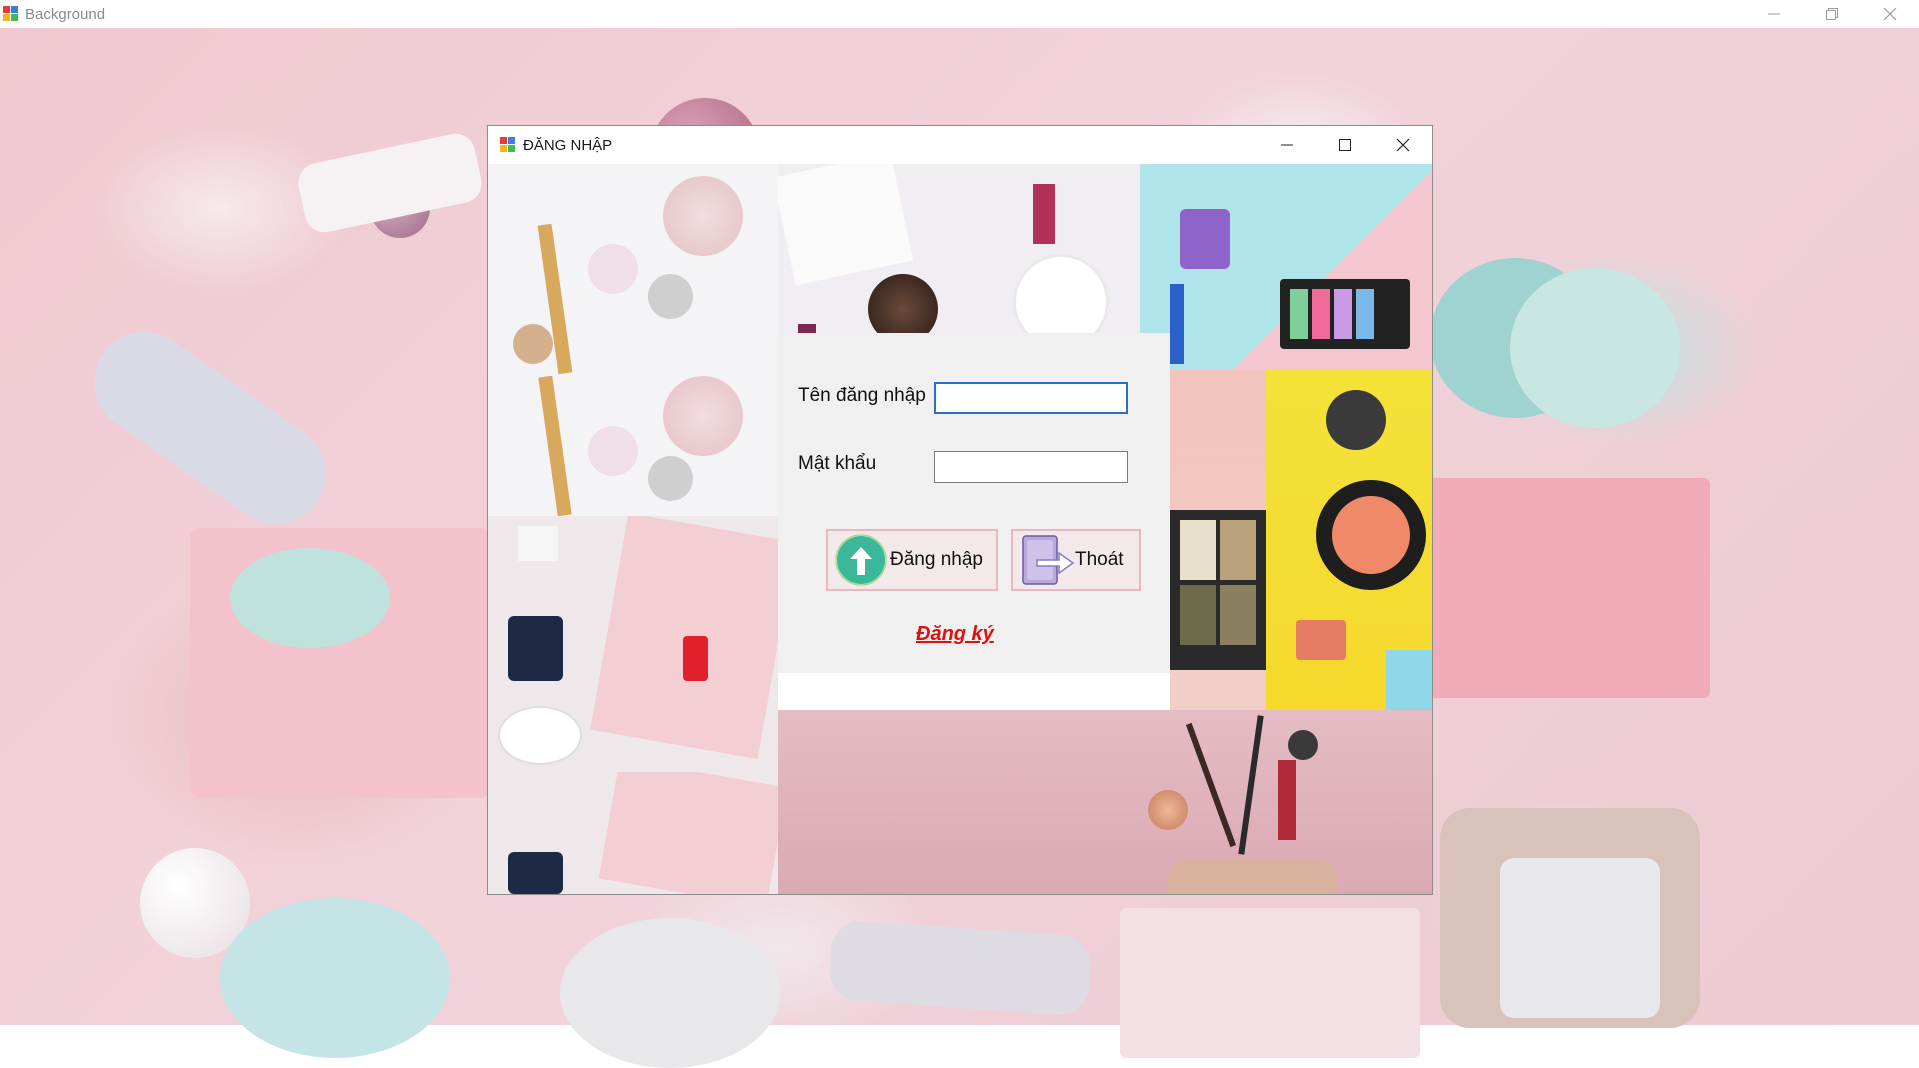 This screenshot has height=1068, width=1919. I want to click on login-button-label: Đăng nhập, so click(936, 559).